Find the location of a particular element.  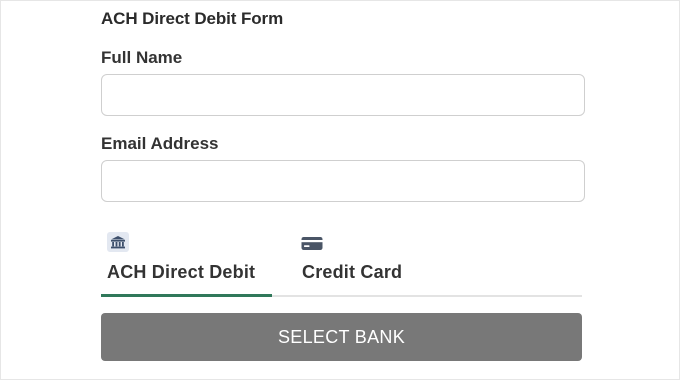

tab-credit-card: Credit Card is located at coordinates (366, 261).